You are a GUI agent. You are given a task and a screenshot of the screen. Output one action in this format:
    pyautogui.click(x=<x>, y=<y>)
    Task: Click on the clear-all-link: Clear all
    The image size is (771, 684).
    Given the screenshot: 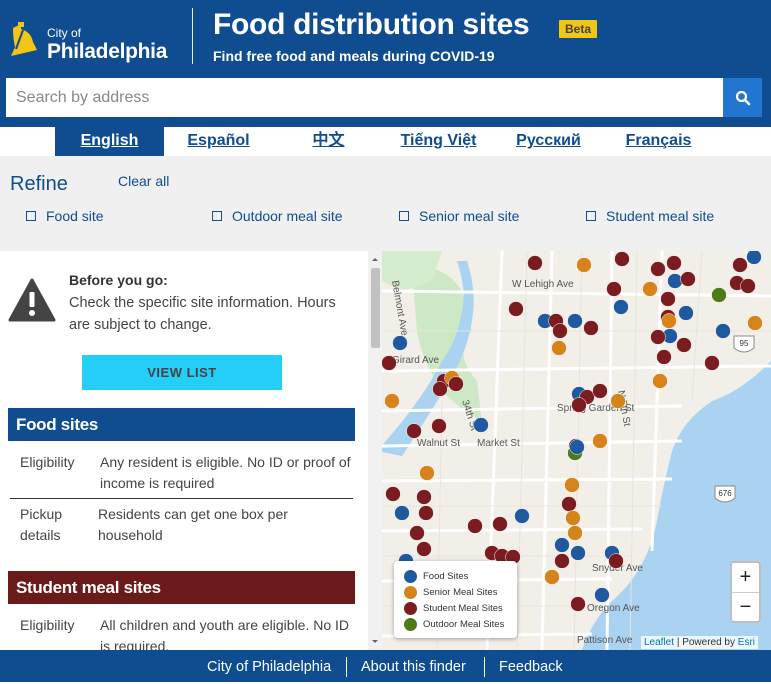 What is the action you would take?
    pyautogui.click(x=143, y=181)
    